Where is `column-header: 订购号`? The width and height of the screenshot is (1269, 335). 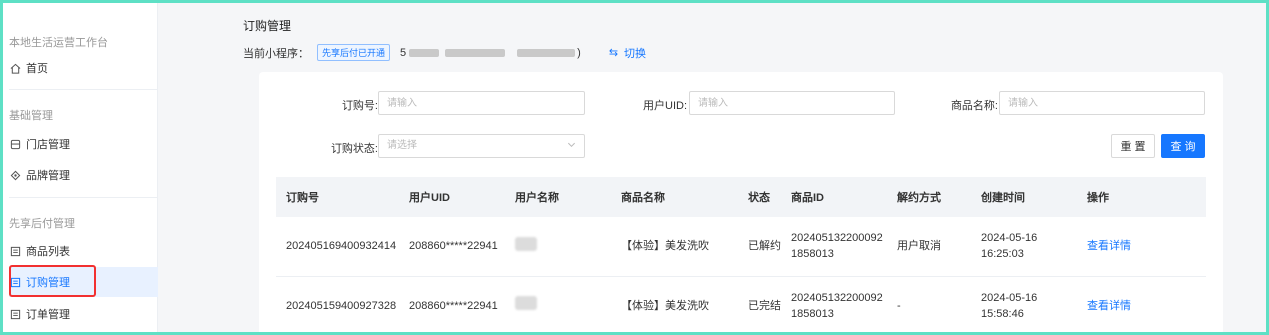 column-header: 订购号 is located at coordinates (337, 197).